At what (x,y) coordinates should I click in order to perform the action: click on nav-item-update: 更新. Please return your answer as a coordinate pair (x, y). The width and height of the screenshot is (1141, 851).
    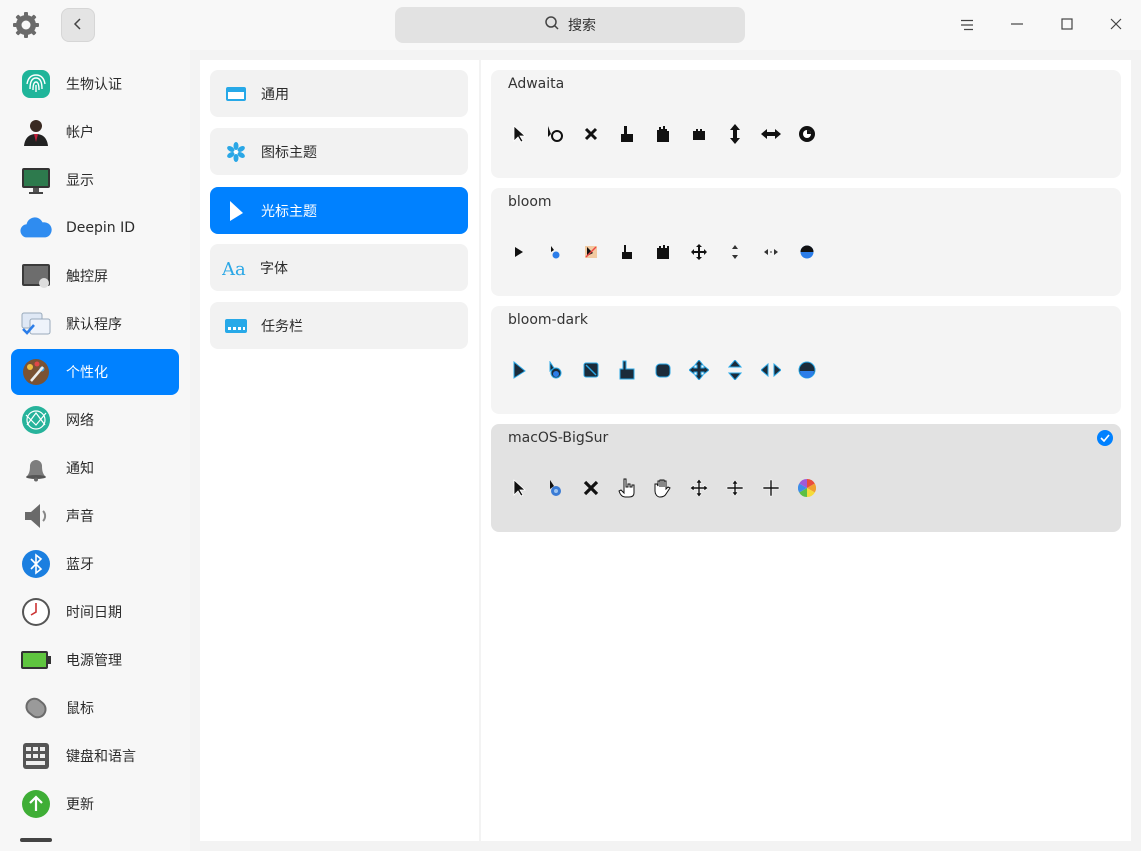
    Looking at the image, I should click on (95, 804).